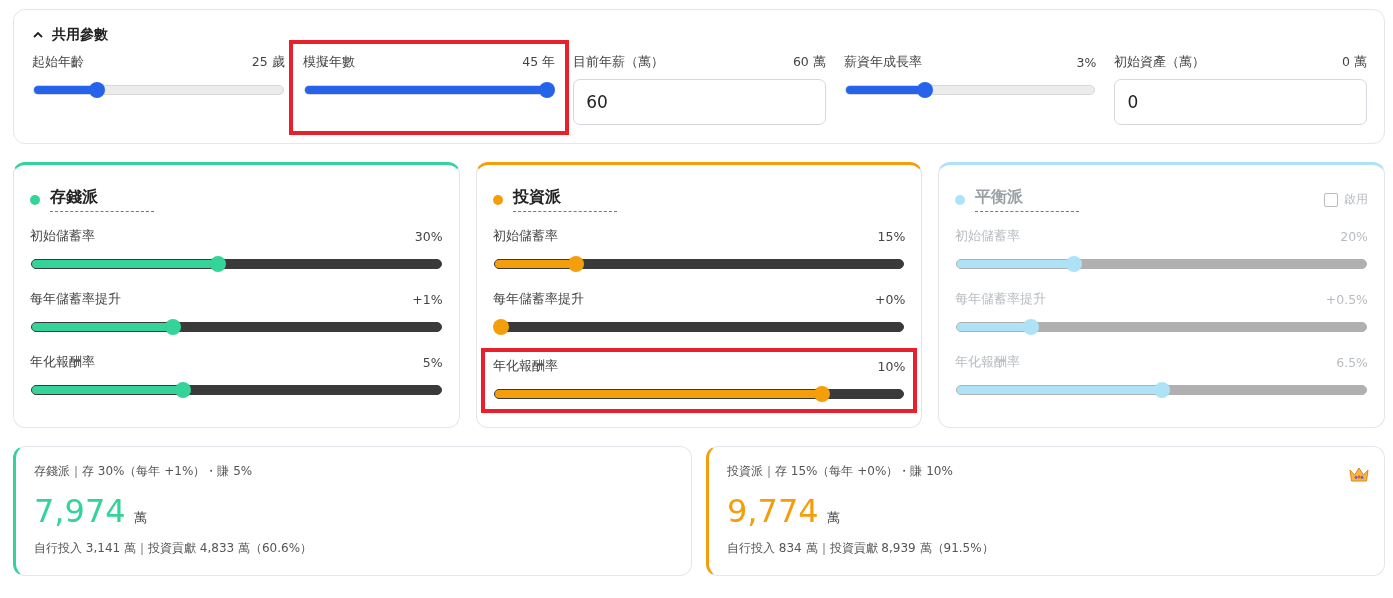 Image resolution: width=1393 pixels, height=598 pixels. Describe the element at coordinates (58, 62) in the screenshot. I see `param-label: 起始年齡` at that location.